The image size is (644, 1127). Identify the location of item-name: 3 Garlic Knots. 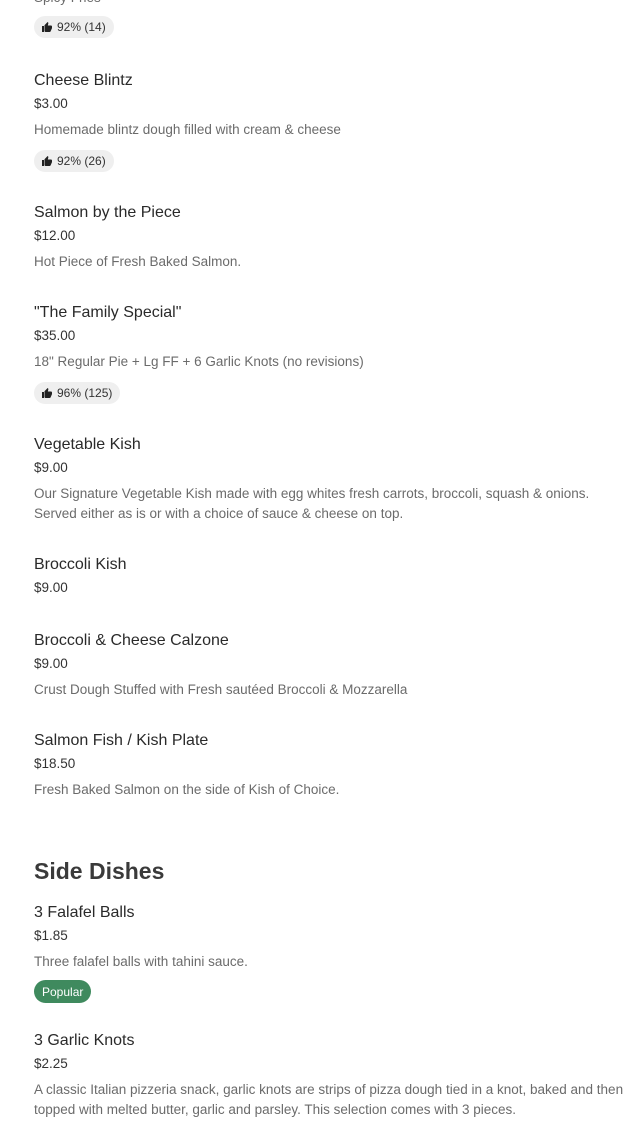
(84, 1040).